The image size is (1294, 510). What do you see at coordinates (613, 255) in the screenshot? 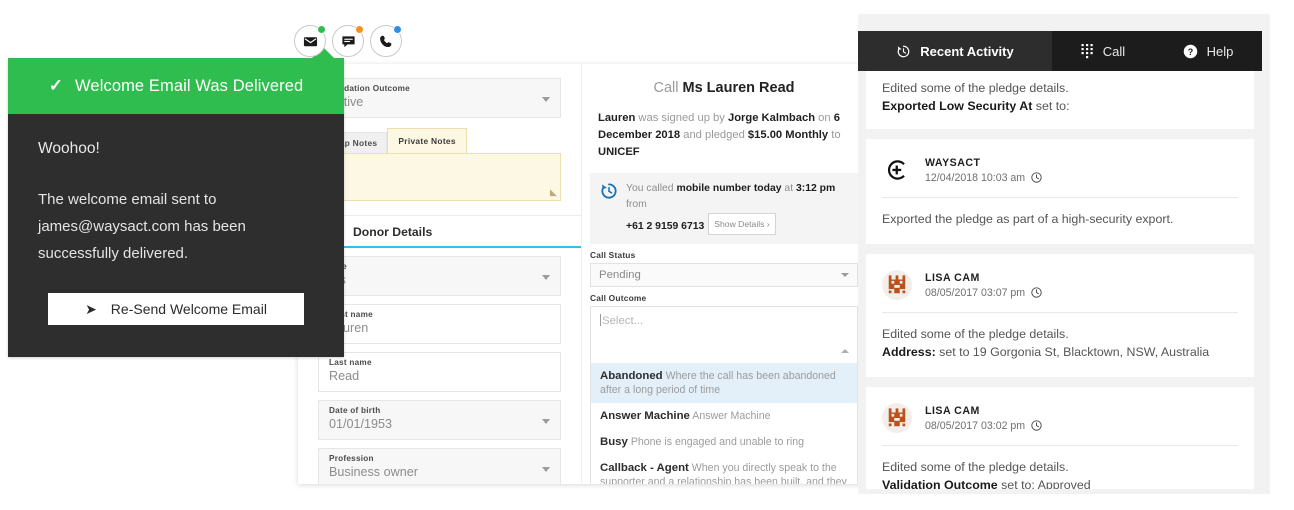
I see `call-status-label: Call Status` at bounding box center [613, 255].